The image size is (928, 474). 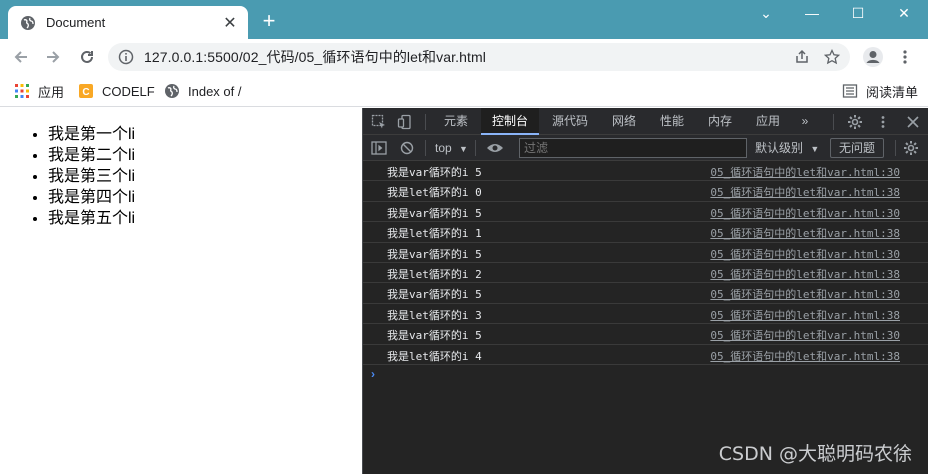 I want to click on back-button, so click(x=21, y=57).